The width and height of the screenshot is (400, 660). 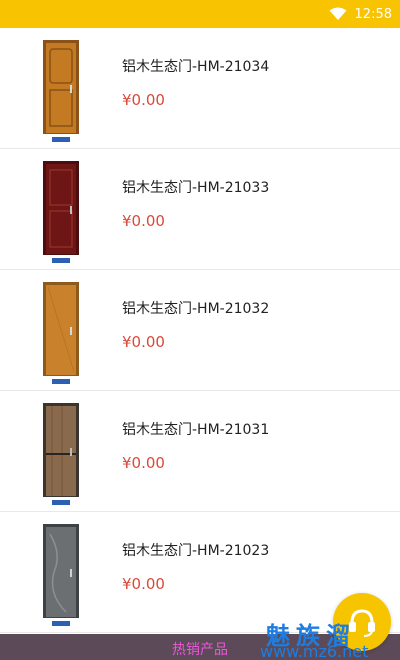 I want to click on headset-icon, so click(x=362, y=623).